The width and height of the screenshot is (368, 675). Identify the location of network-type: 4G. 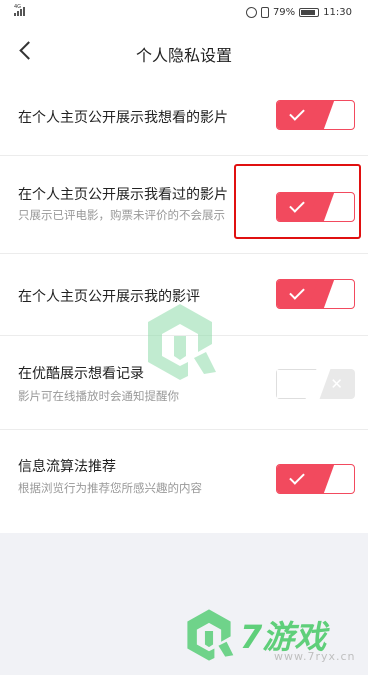
(18, 7).